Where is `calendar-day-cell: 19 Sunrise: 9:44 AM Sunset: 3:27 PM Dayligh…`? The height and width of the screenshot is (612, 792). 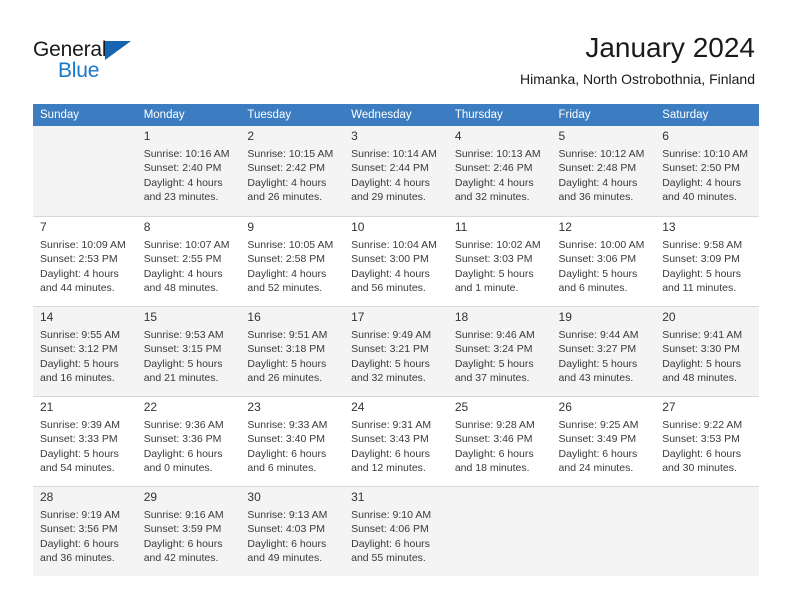 calendar-day-cell: 19 Sunrise: 9:44 AM Sunset: 3:27 PM Dayligh… is located at coordinates (603, 351).